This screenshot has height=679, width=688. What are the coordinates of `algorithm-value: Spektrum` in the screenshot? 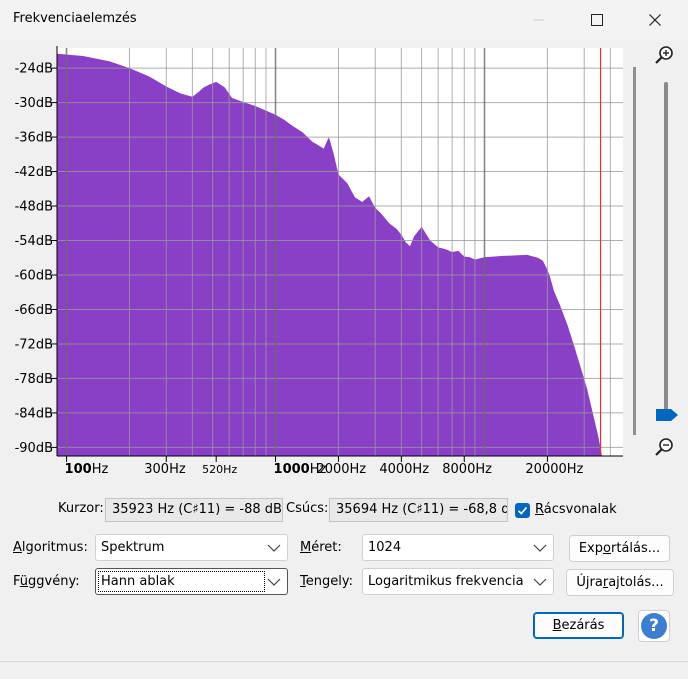 It's located at (133, 547).